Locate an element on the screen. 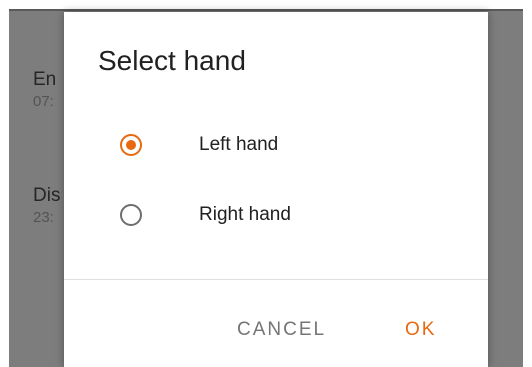 The height and width of the screenshot is (367, 532). option-left-hand: Left hand is located at coordinates (276, 146).